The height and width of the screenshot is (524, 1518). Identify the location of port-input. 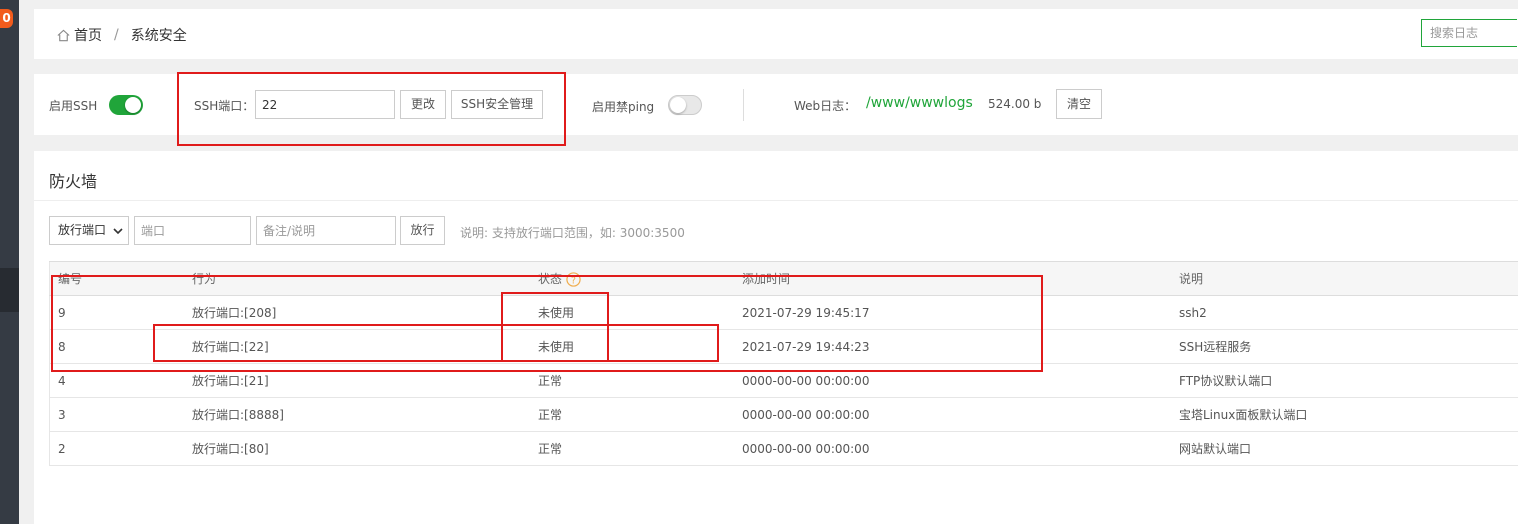
(192, 230).